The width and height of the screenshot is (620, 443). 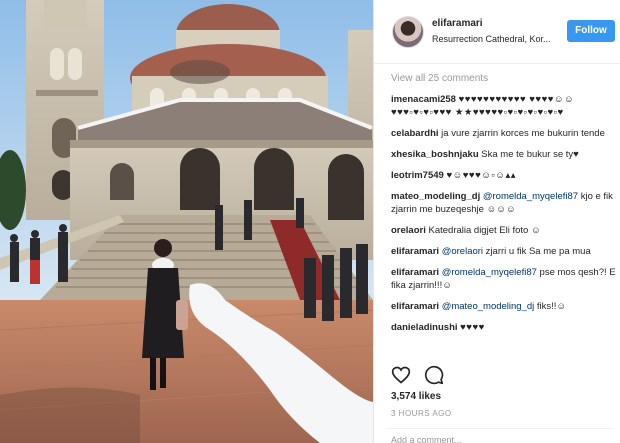 I want to click on comment-text: zjarri u fik Sa me pa mua, so click(x=538, y=251).